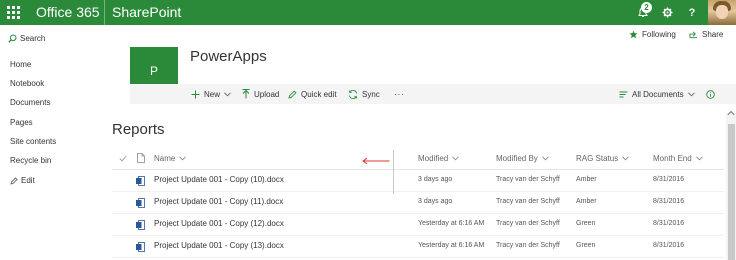 The image size is (736, 260). I want to click on star-icon, so click(633, 34).